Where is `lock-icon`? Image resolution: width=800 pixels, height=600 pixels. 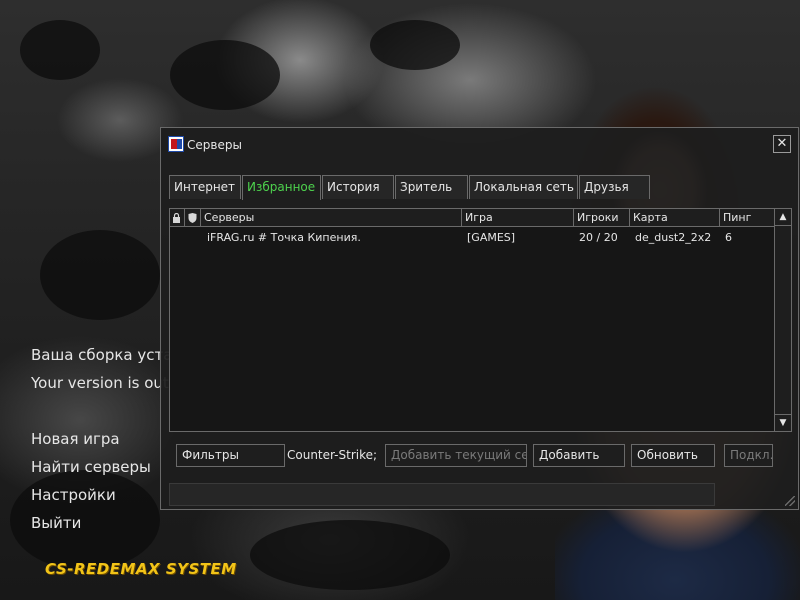
lock-icon is located at coordinates (176, 217).